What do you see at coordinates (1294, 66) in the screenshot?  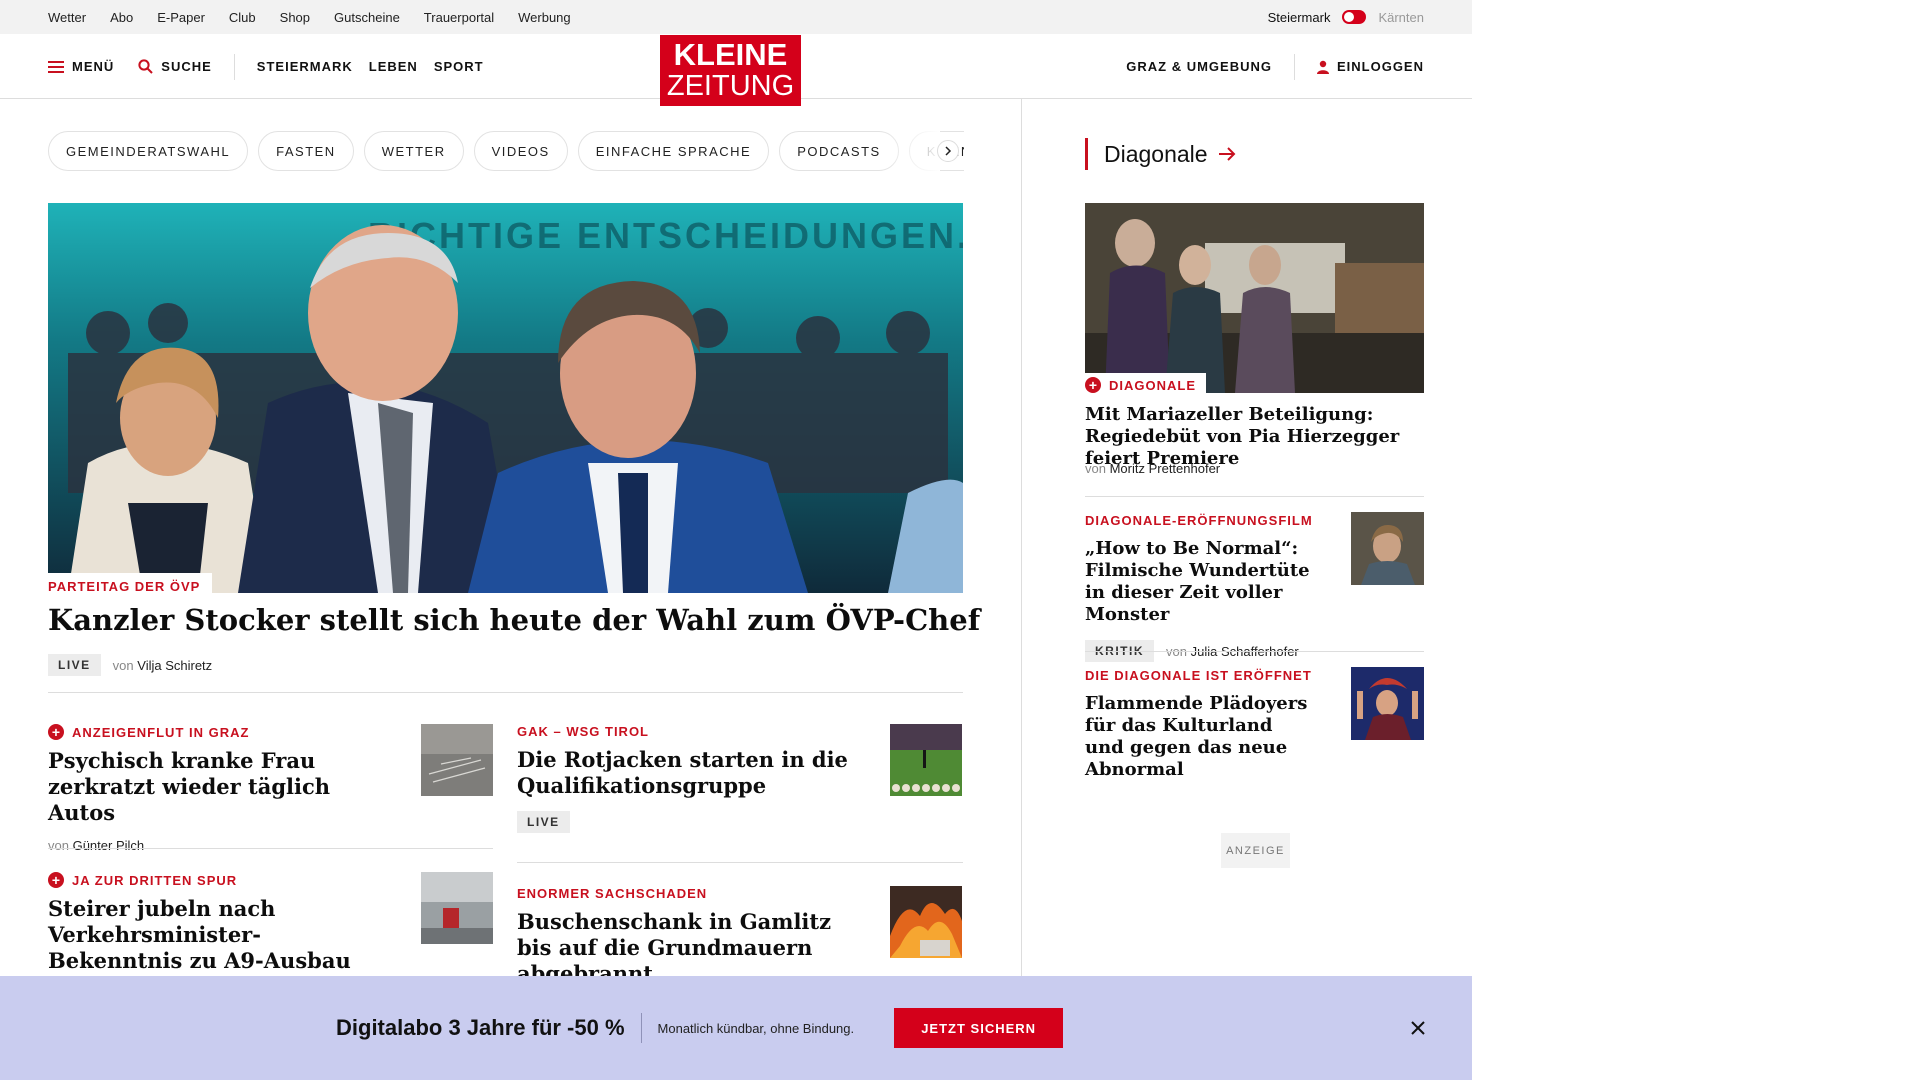 I see `header-divider-right` at bounding box center [1294, 66].